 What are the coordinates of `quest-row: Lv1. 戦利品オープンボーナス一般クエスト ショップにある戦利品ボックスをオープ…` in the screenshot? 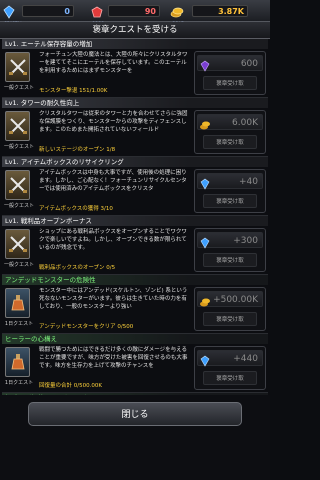 It's located at (135, 245).